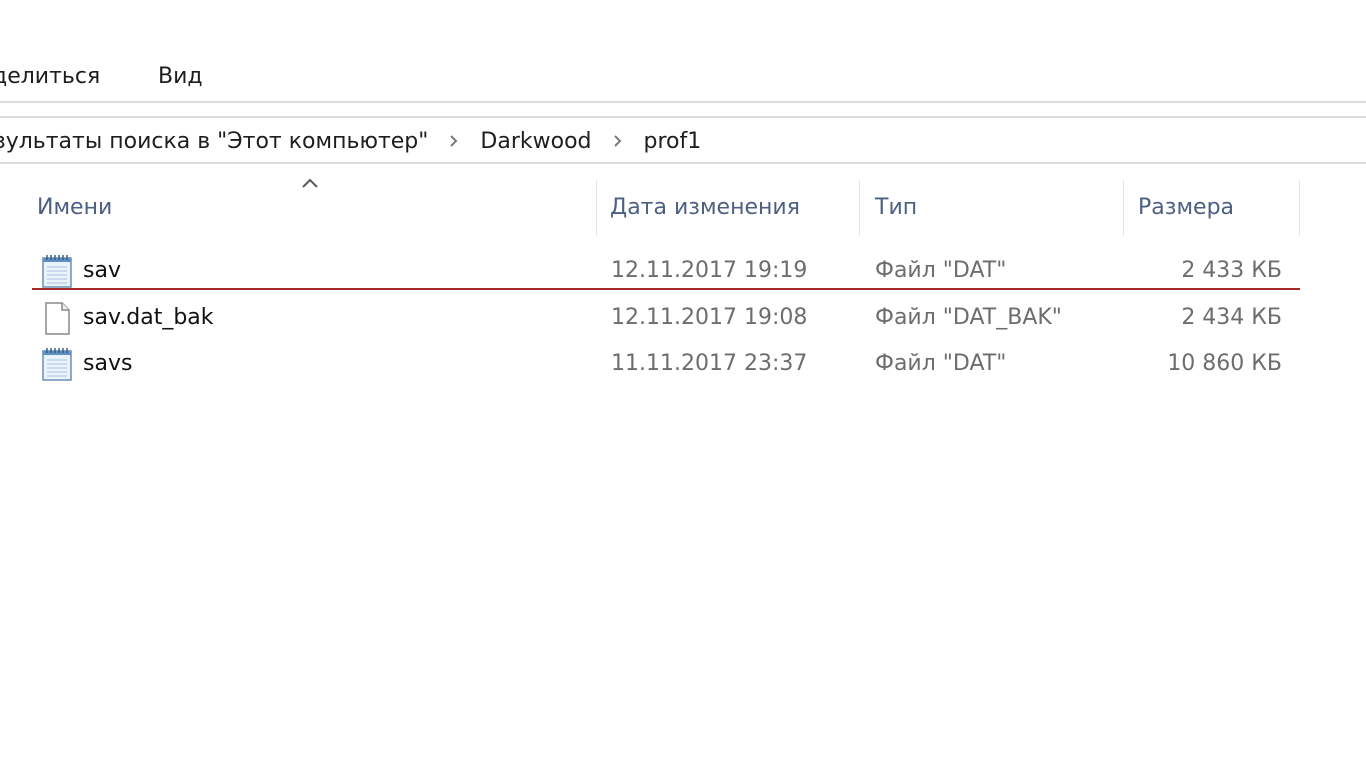 This screenshot has width=1366, height=768. What do you see at coordinates (709, 317) in the screenshot?
I see `file-date: 12.11.2017 19:08` at bounding box center [709, 317].